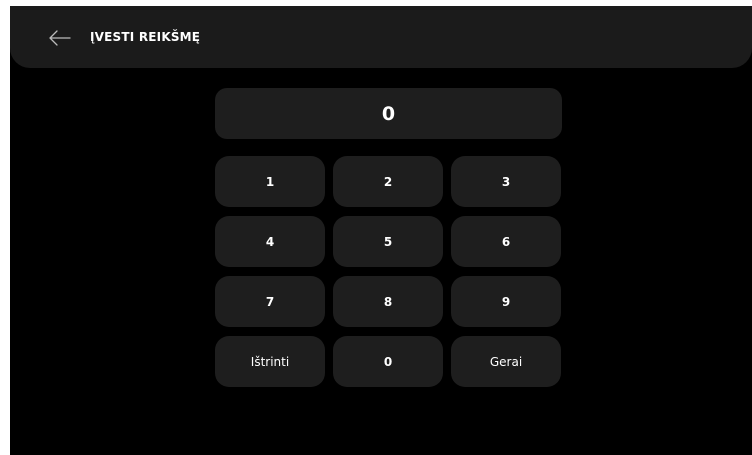 This screenshot has width=752, height=455. What do you see at coordinates (270, 301) in the screenshot?
I see `key-7: 7` at bounding box center [270, 301].